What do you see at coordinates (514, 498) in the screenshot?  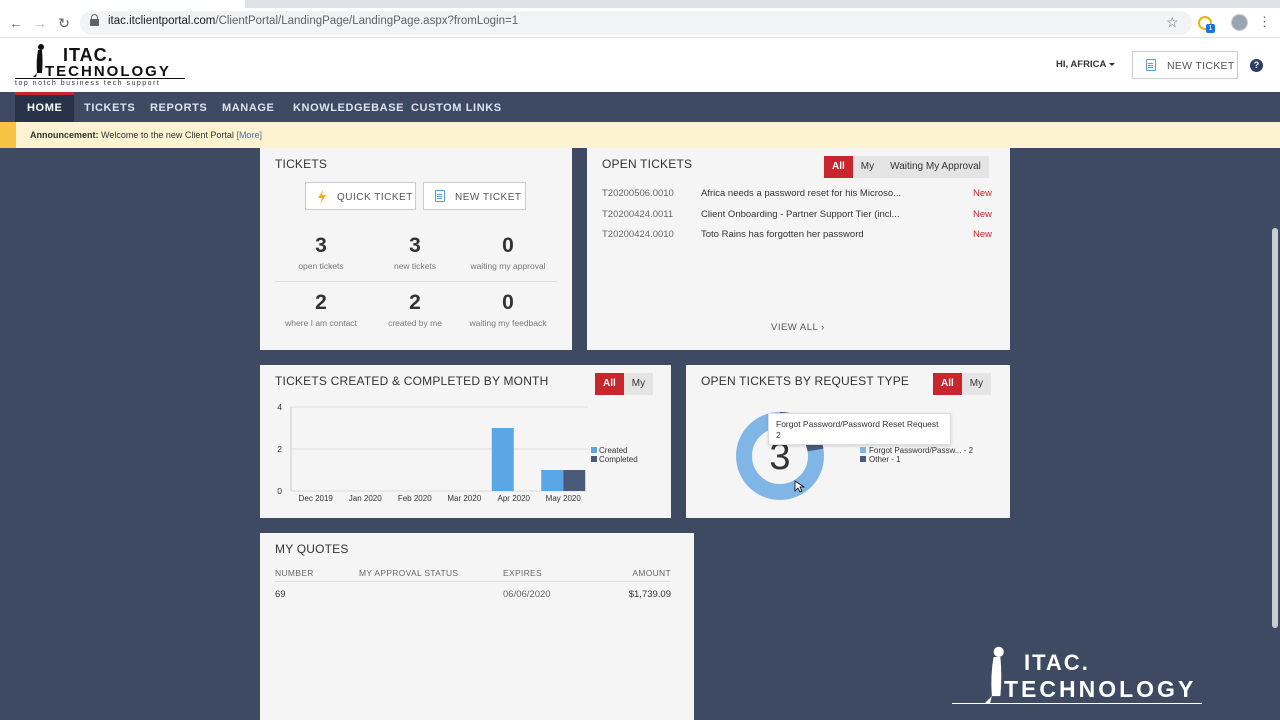 I see `x-tick-label: Apr 2020` at bounding box center [514, 498].